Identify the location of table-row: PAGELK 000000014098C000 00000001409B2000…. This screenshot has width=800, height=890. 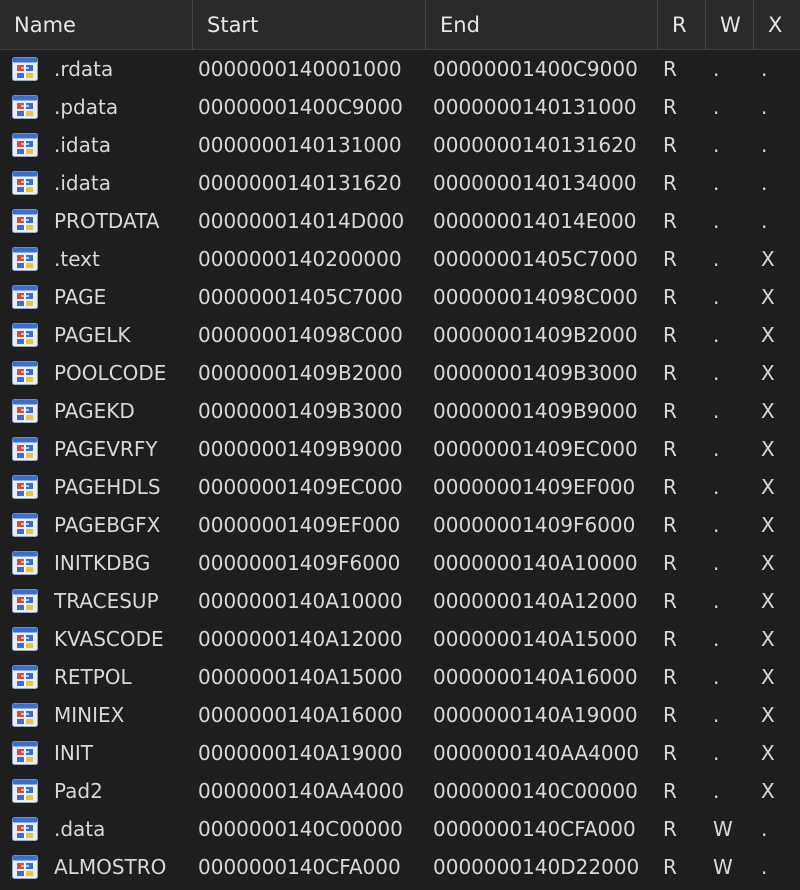
(400, 335).